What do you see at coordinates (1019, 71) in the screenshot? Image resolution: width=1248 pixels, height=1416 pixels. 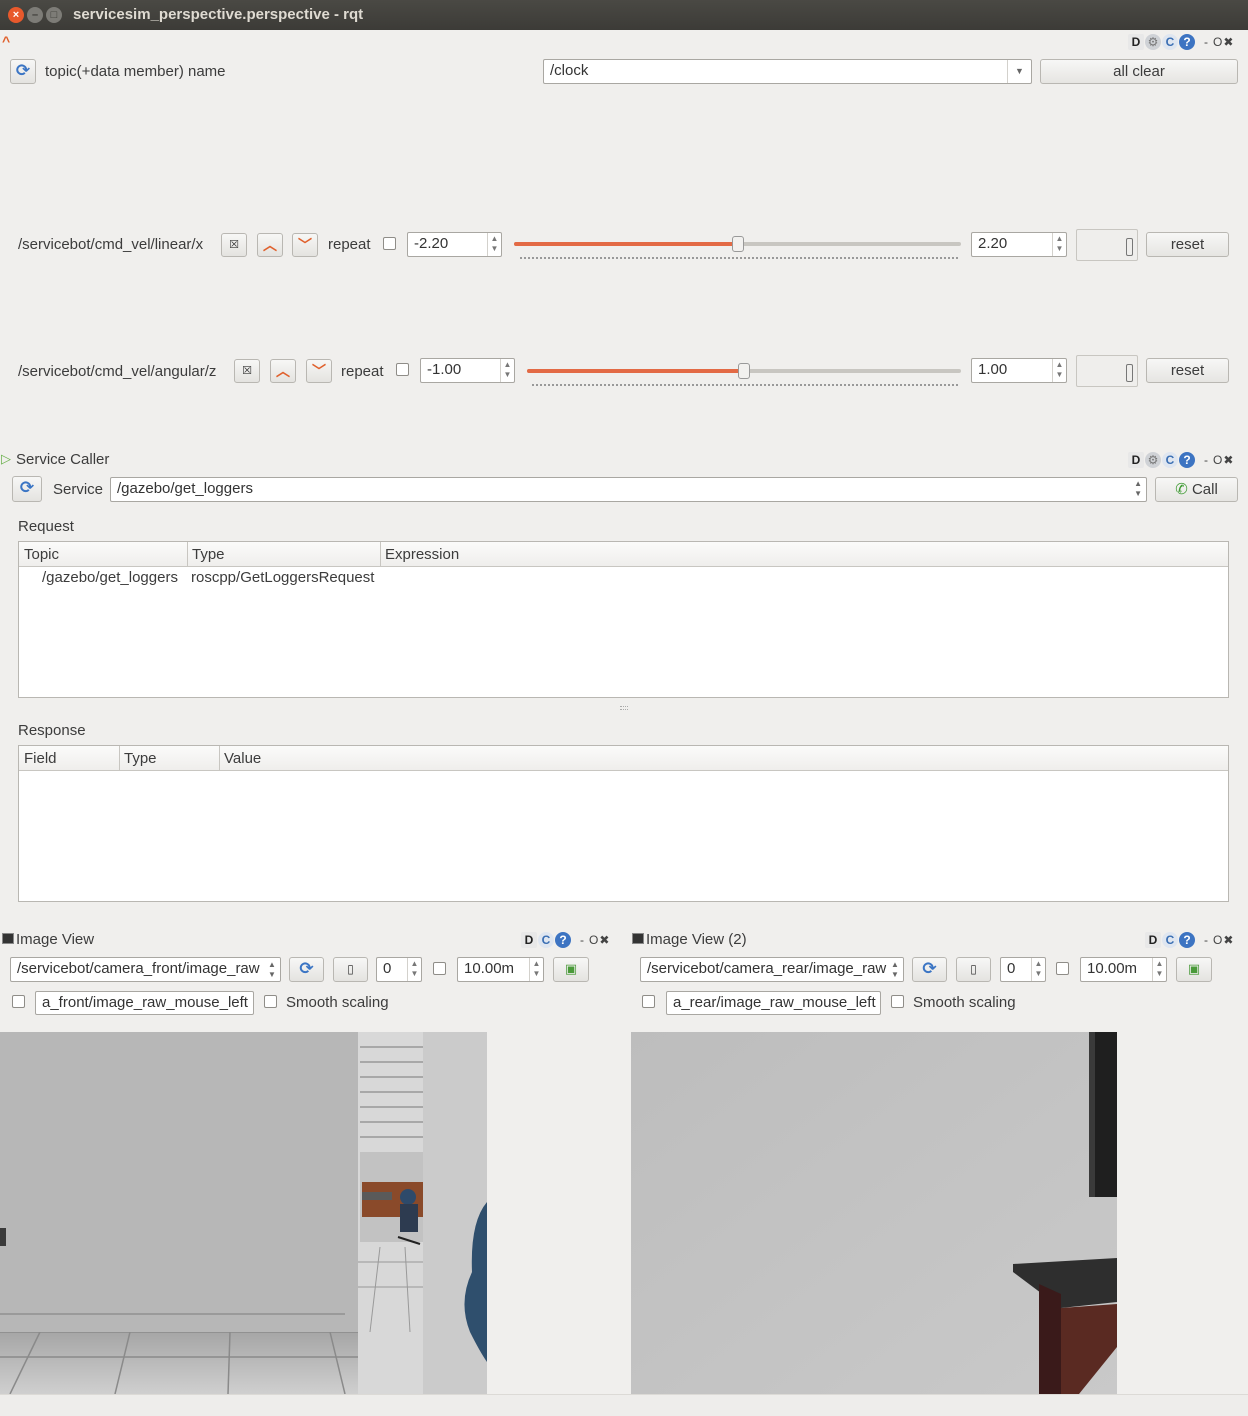 I see `dropdown-arrow-icon: ▼` at bounding box center [1019, 71].